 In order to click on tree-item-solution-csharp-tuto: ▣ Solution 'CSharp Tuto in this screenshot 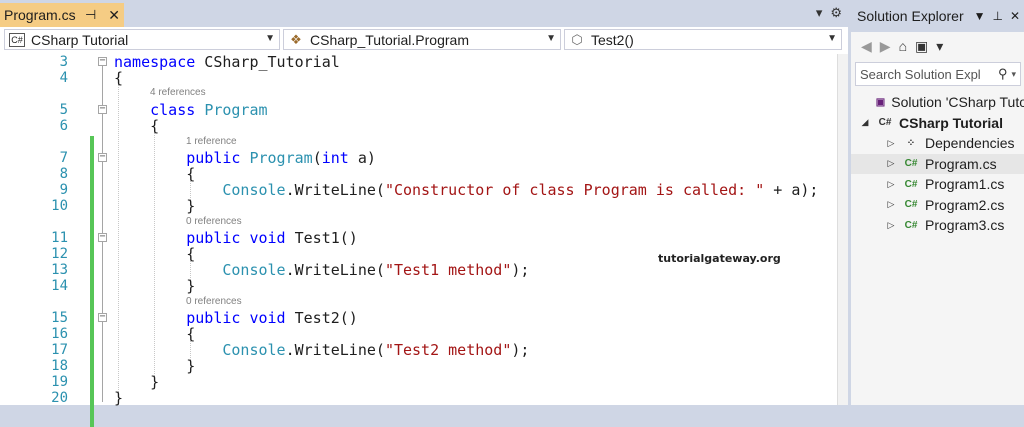, I will do `click(937, 102)`.